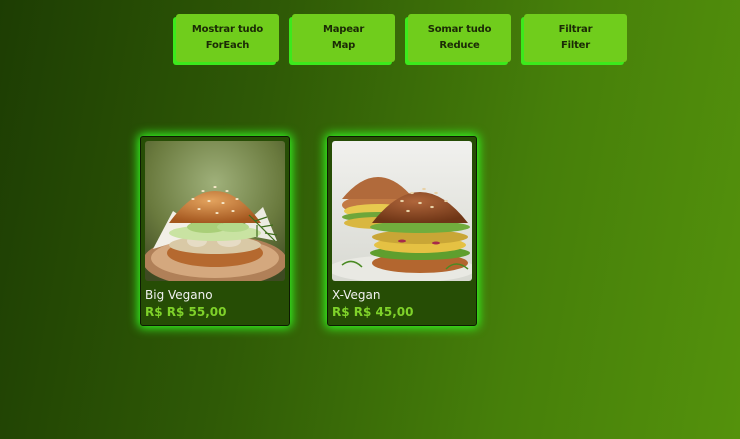 The height and width of the screenshot is (439, 740). What do you see at coordinates (373, 312) in the screenshot?
I see `product-price: R$ R$ 45,00` at bounding box center [373, 312].